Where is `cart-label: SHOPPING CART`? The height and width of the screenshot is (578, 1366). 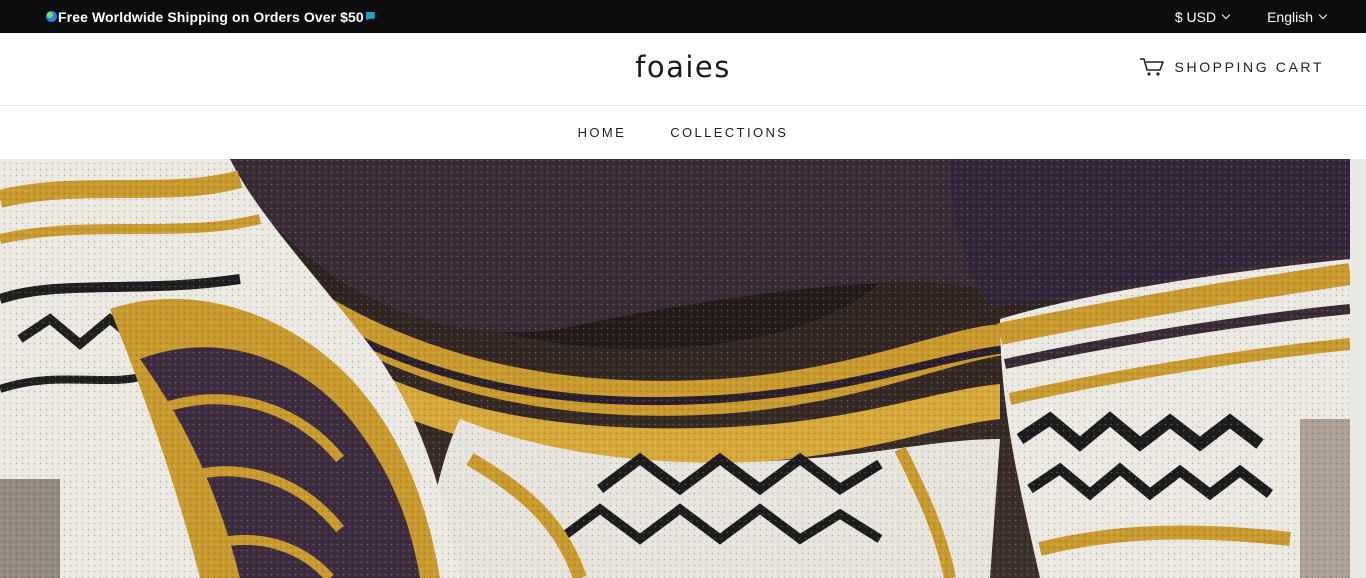 cart-label: SHOPPING CART is located at coordinates (1249, 67).